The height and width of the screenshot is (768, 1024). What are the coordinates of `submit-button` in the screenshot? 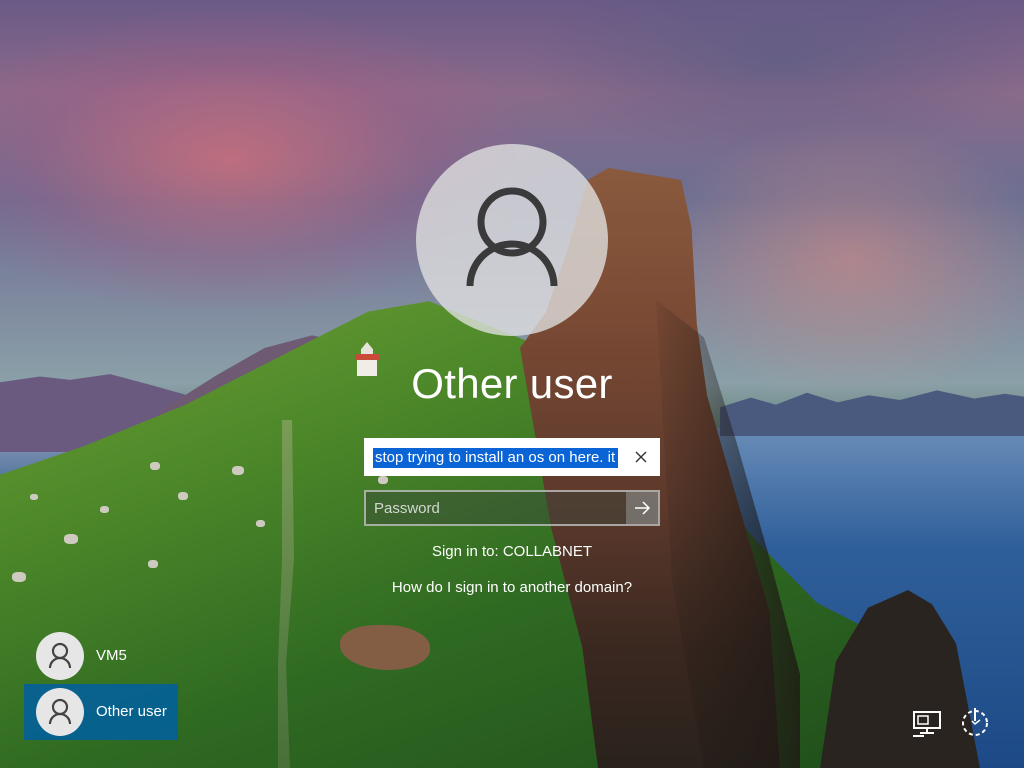 It's located at (642, 508).